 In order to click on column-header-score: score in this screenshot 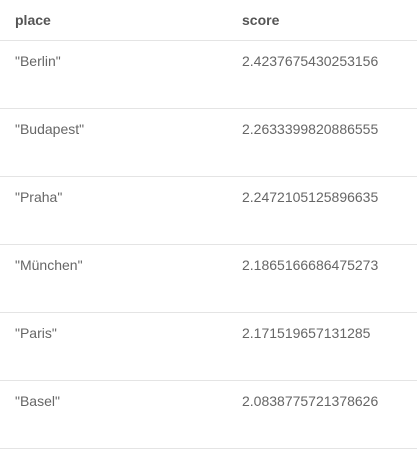, I will do `click(322, 20)`.